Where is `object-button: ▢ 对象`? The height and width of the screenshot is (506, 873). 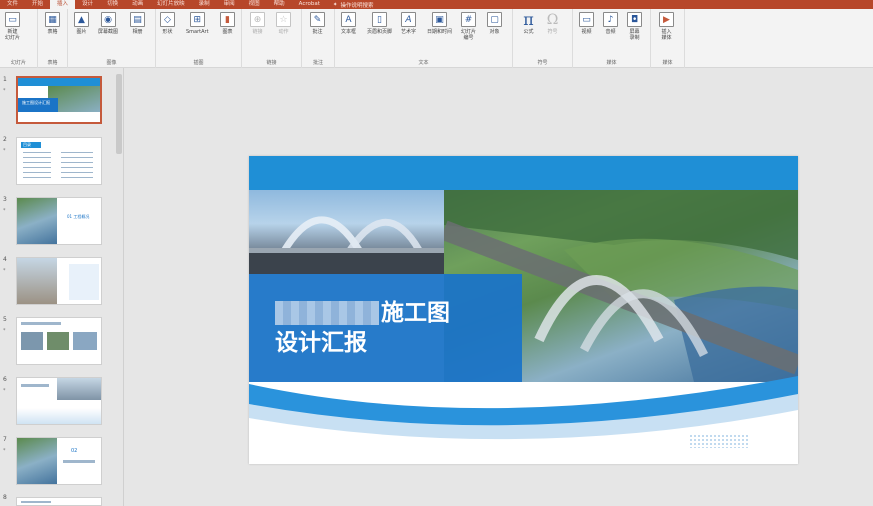 object-button: ▢ 对象 is located at coordinates (494, 23).